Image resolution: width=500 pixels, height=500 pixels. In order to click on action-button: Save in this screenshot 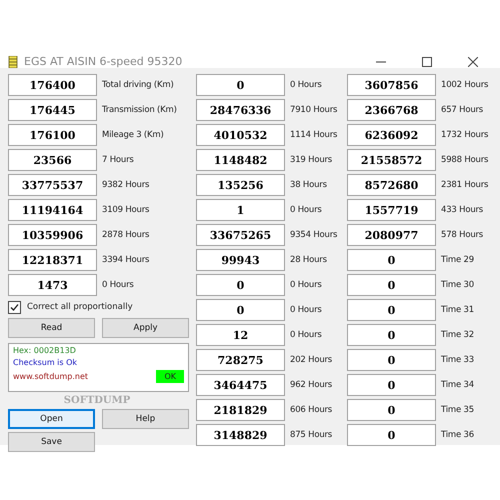, I will do `click(51, 442)`.